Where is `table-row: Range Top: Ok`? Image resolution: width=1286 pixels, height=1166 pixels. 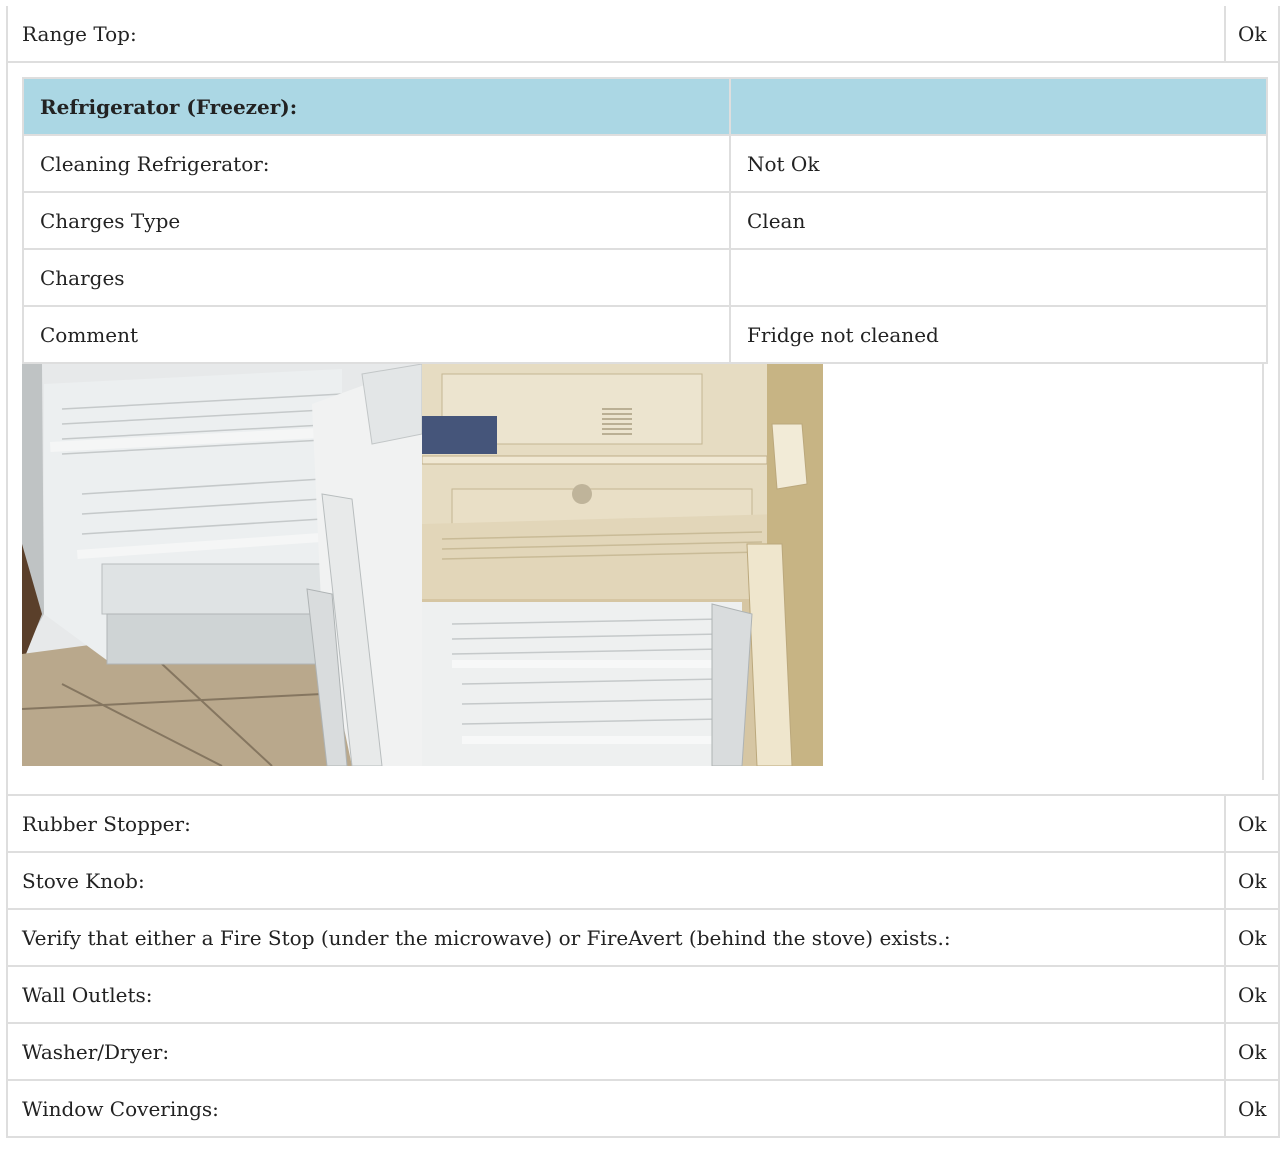
table-row: Range Top: Ok is located at coordinates (643, 34).